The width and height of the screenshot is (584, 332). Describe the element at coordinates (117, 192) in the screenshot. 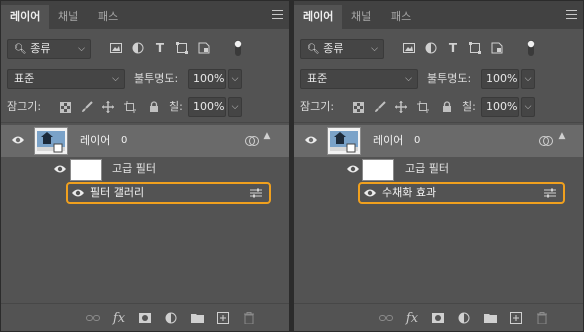

I see `filter-name: 필터 갤러리` at that location.